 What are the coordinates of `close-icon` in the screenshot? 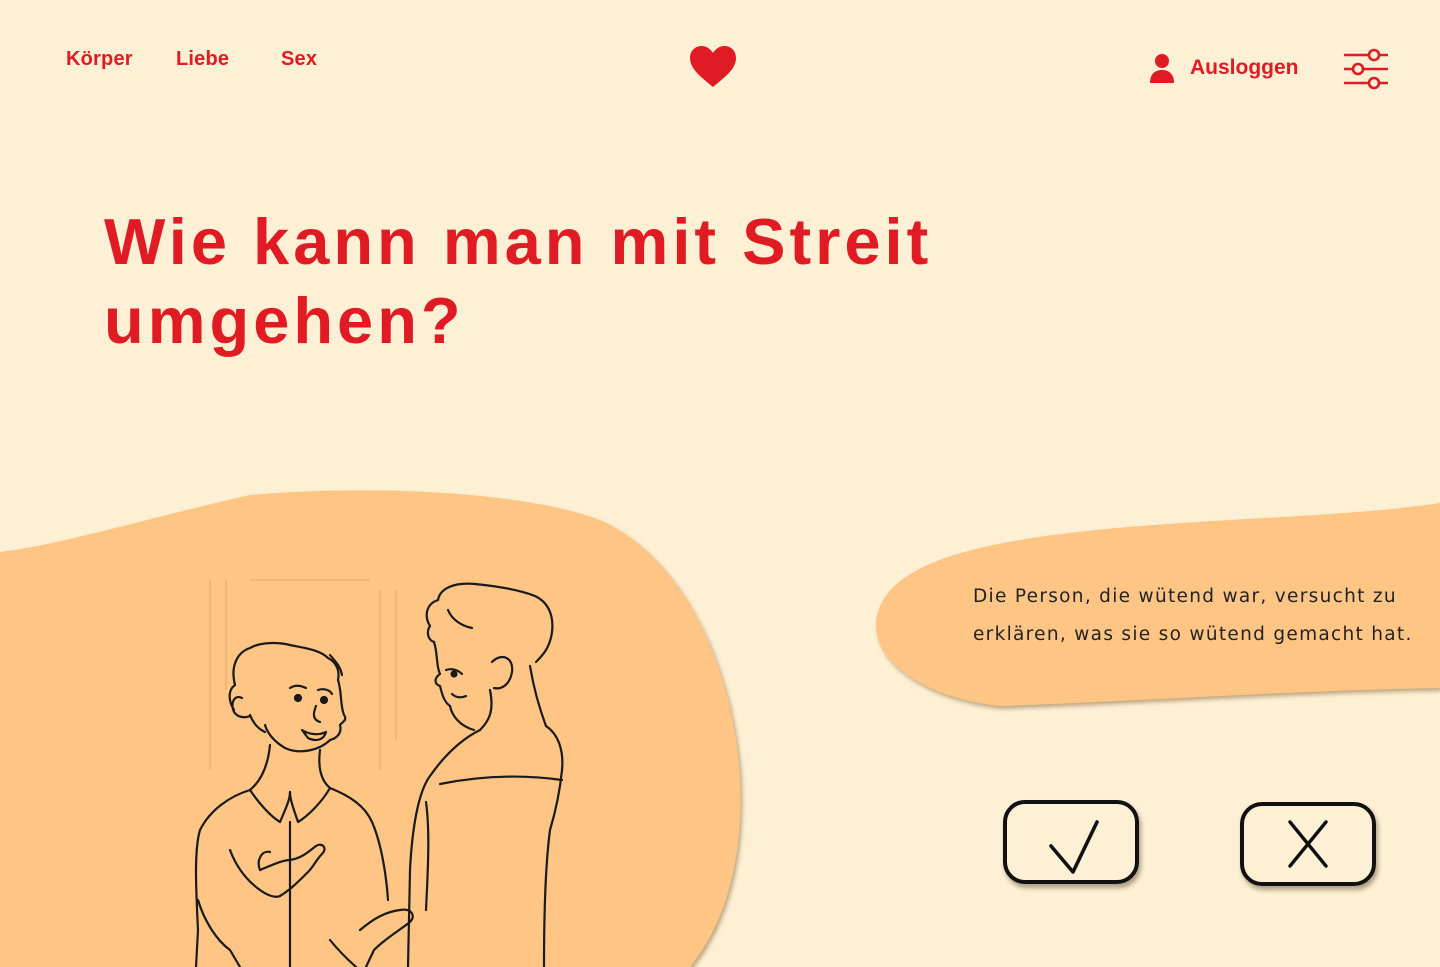 It's located at (1308, 844).